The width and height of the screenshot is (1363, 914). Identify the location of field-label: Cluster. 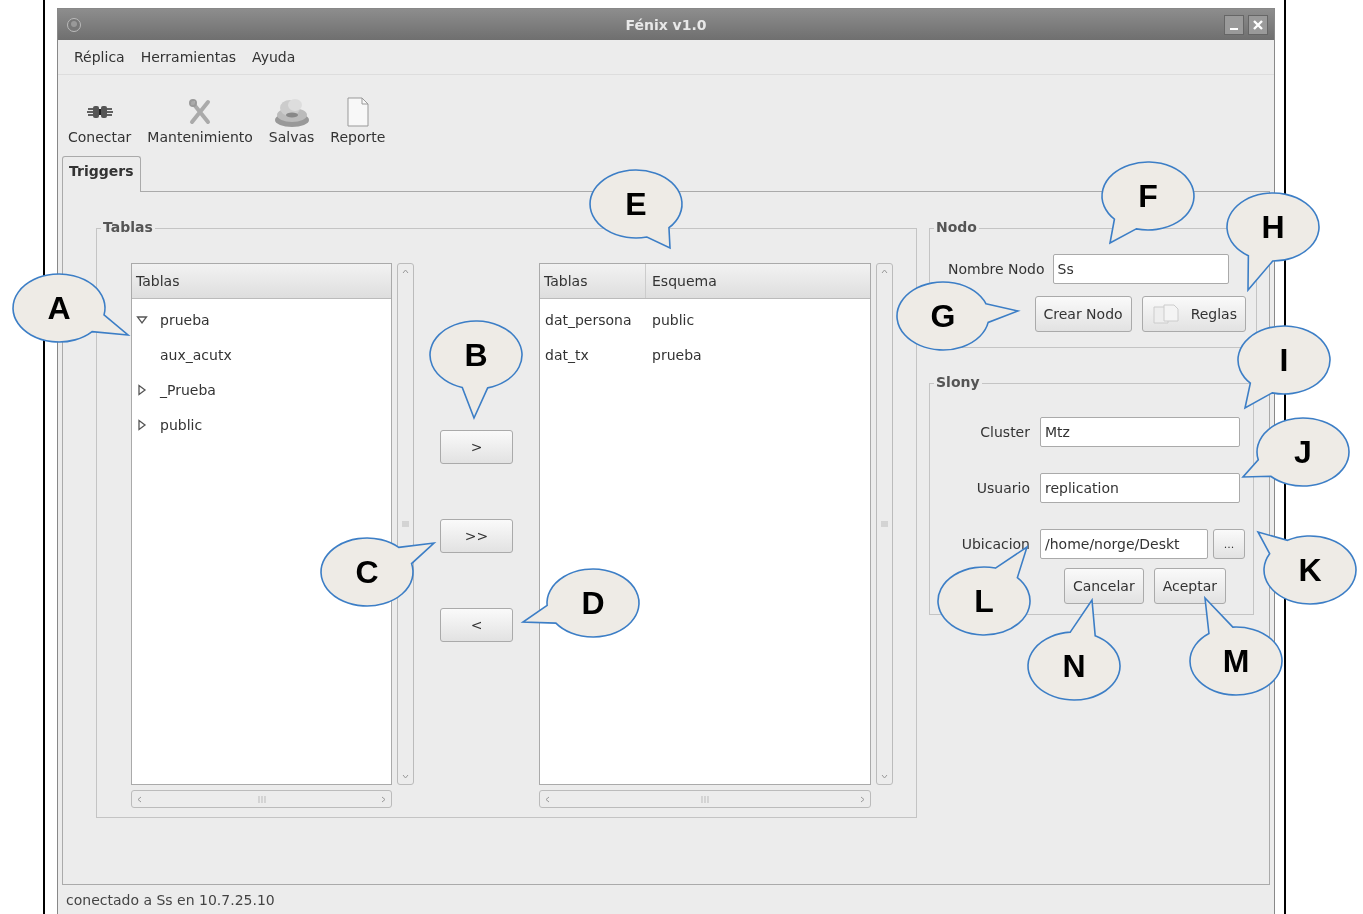
(1005, 432).